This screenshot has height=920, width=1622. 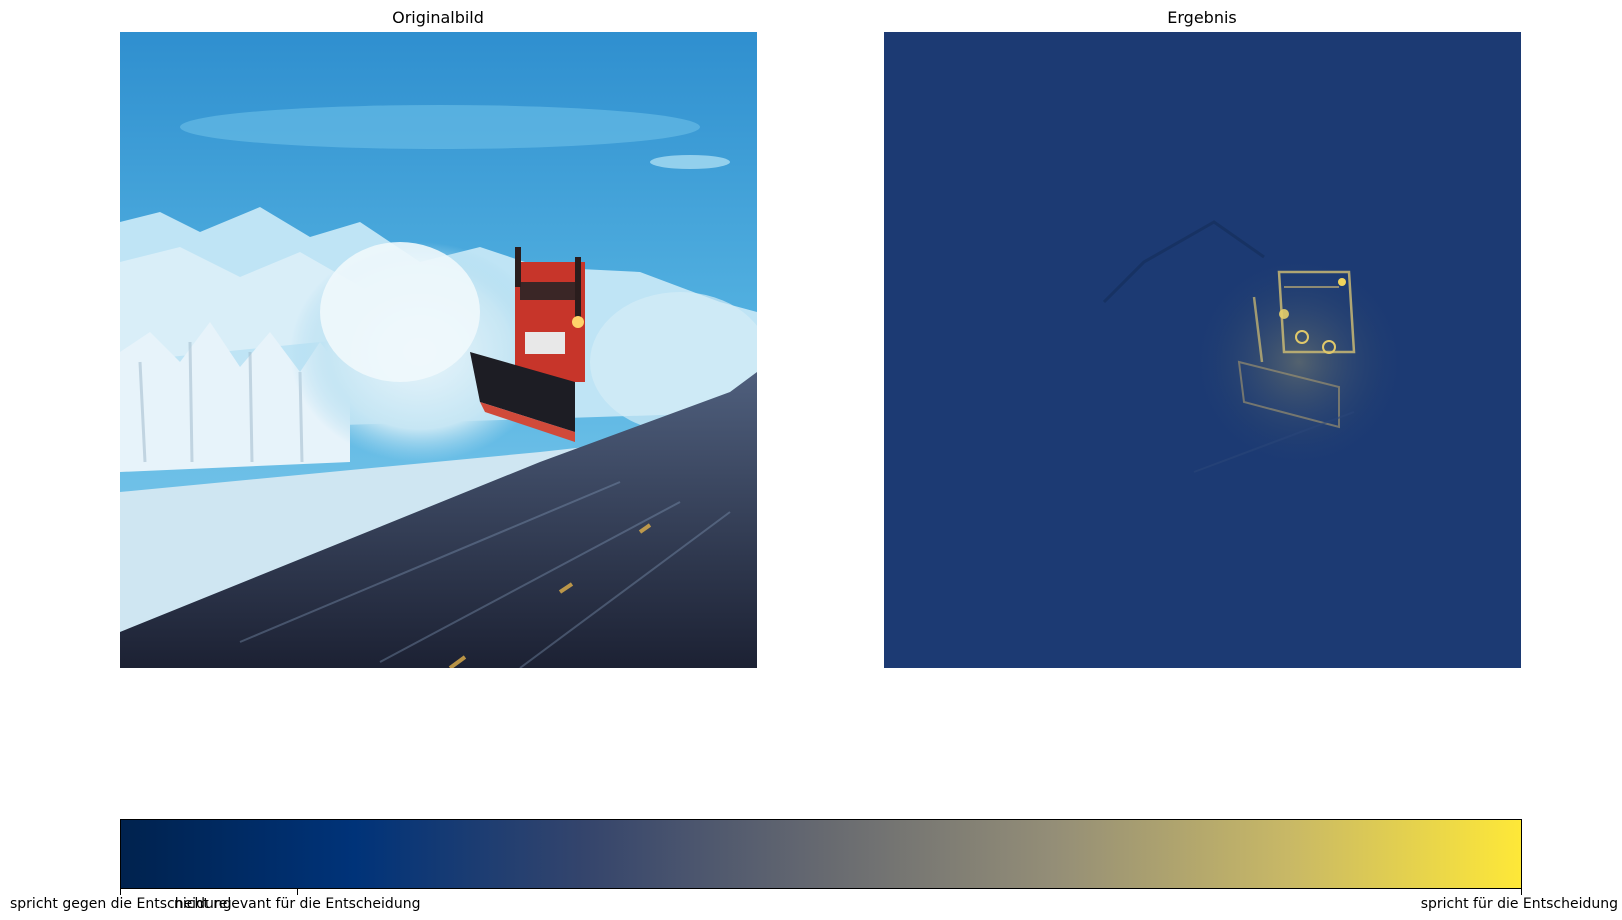 What do you see at coordinates (1519, 904) in the screenshot?
I see `colorbar-label-for: spricht für die Entscheidung` at bounding box center [1519, 904].